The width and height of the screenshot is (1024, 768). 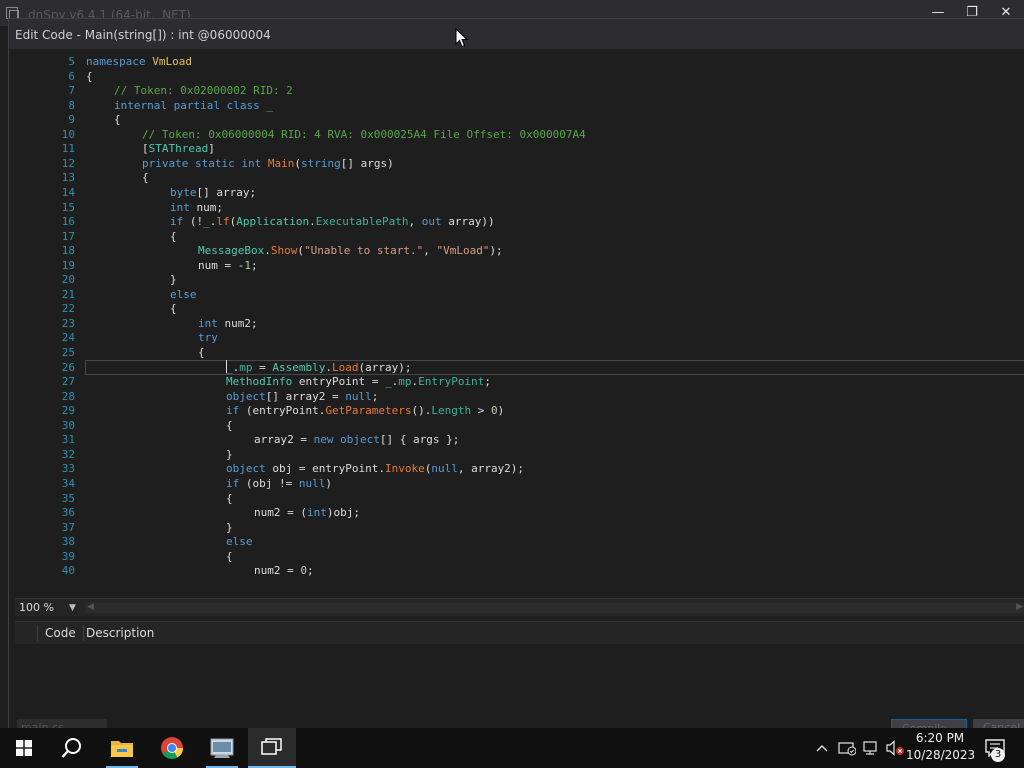 I want to click on code-token: MessageBox, so click(x=231, y=250).